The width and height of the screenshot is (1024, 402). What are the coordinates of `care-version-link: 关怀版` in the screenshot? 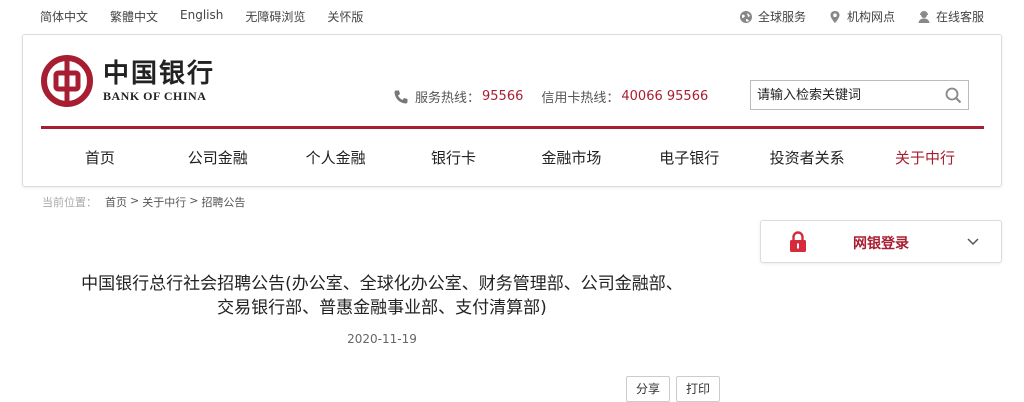 It's located at (345, 16).